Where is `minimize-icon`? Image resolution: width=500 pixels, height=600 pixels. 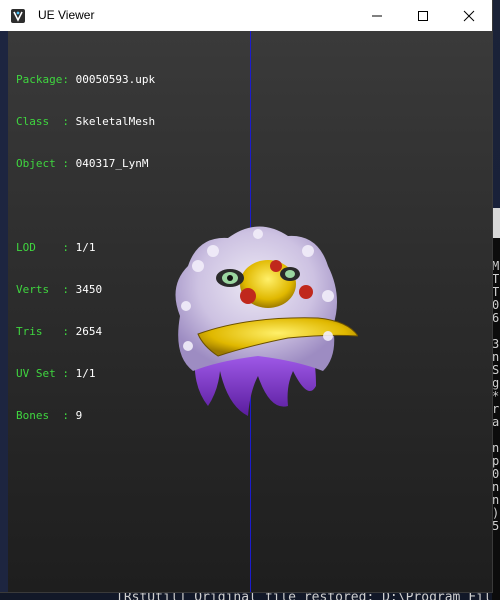 minimize-icon is located at coordinates (377, 15).